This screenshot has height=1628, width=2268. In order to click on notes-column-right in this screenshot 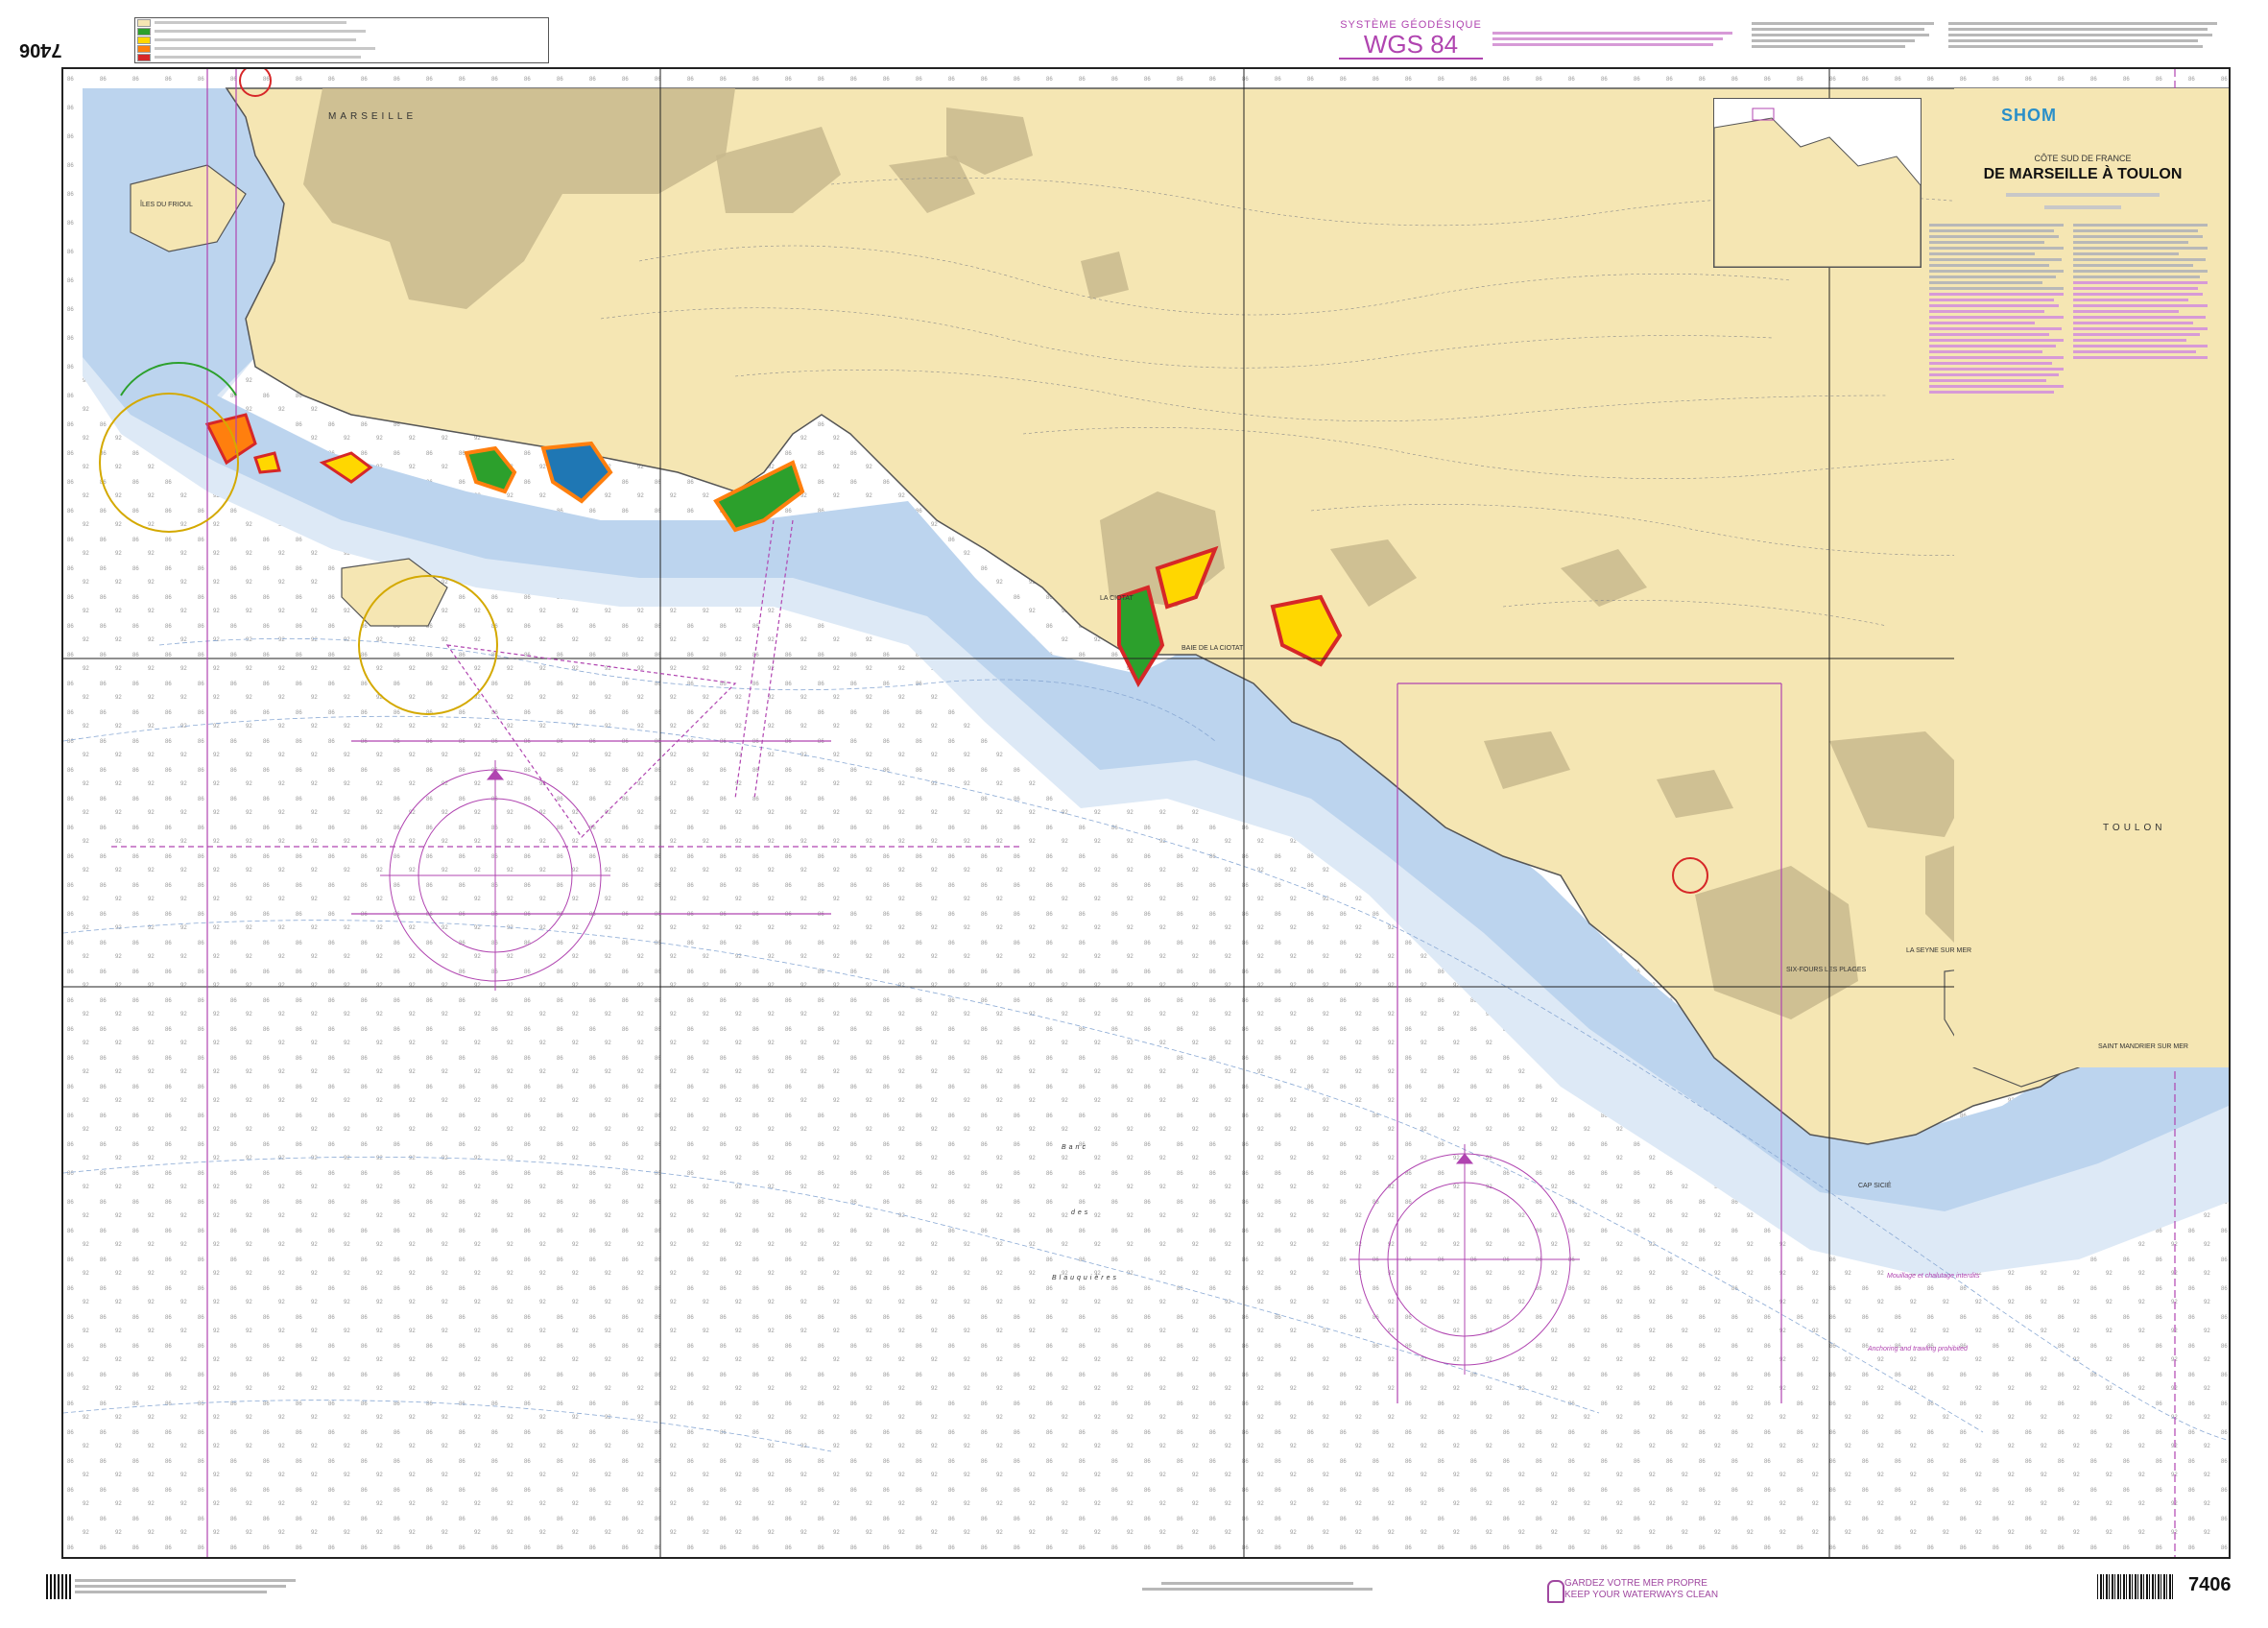, I will do `click(2142, 446)`.